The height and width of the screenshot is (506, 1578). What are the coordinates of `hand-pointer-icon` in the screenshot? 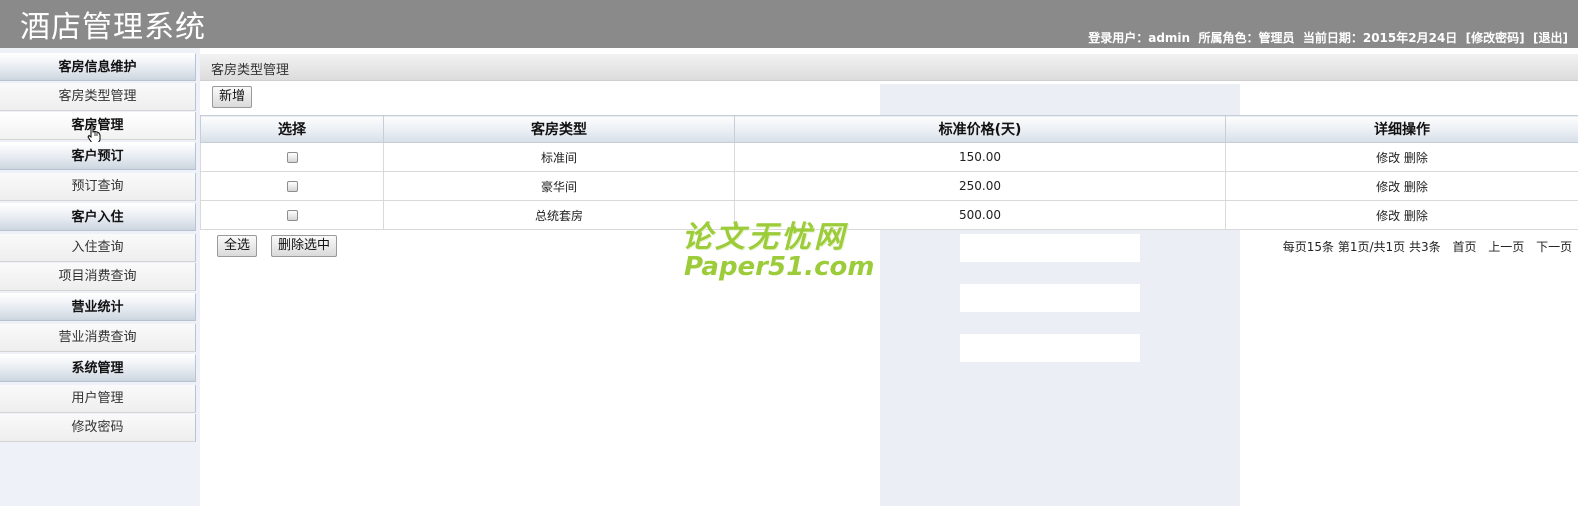 It's located at (94, 134).